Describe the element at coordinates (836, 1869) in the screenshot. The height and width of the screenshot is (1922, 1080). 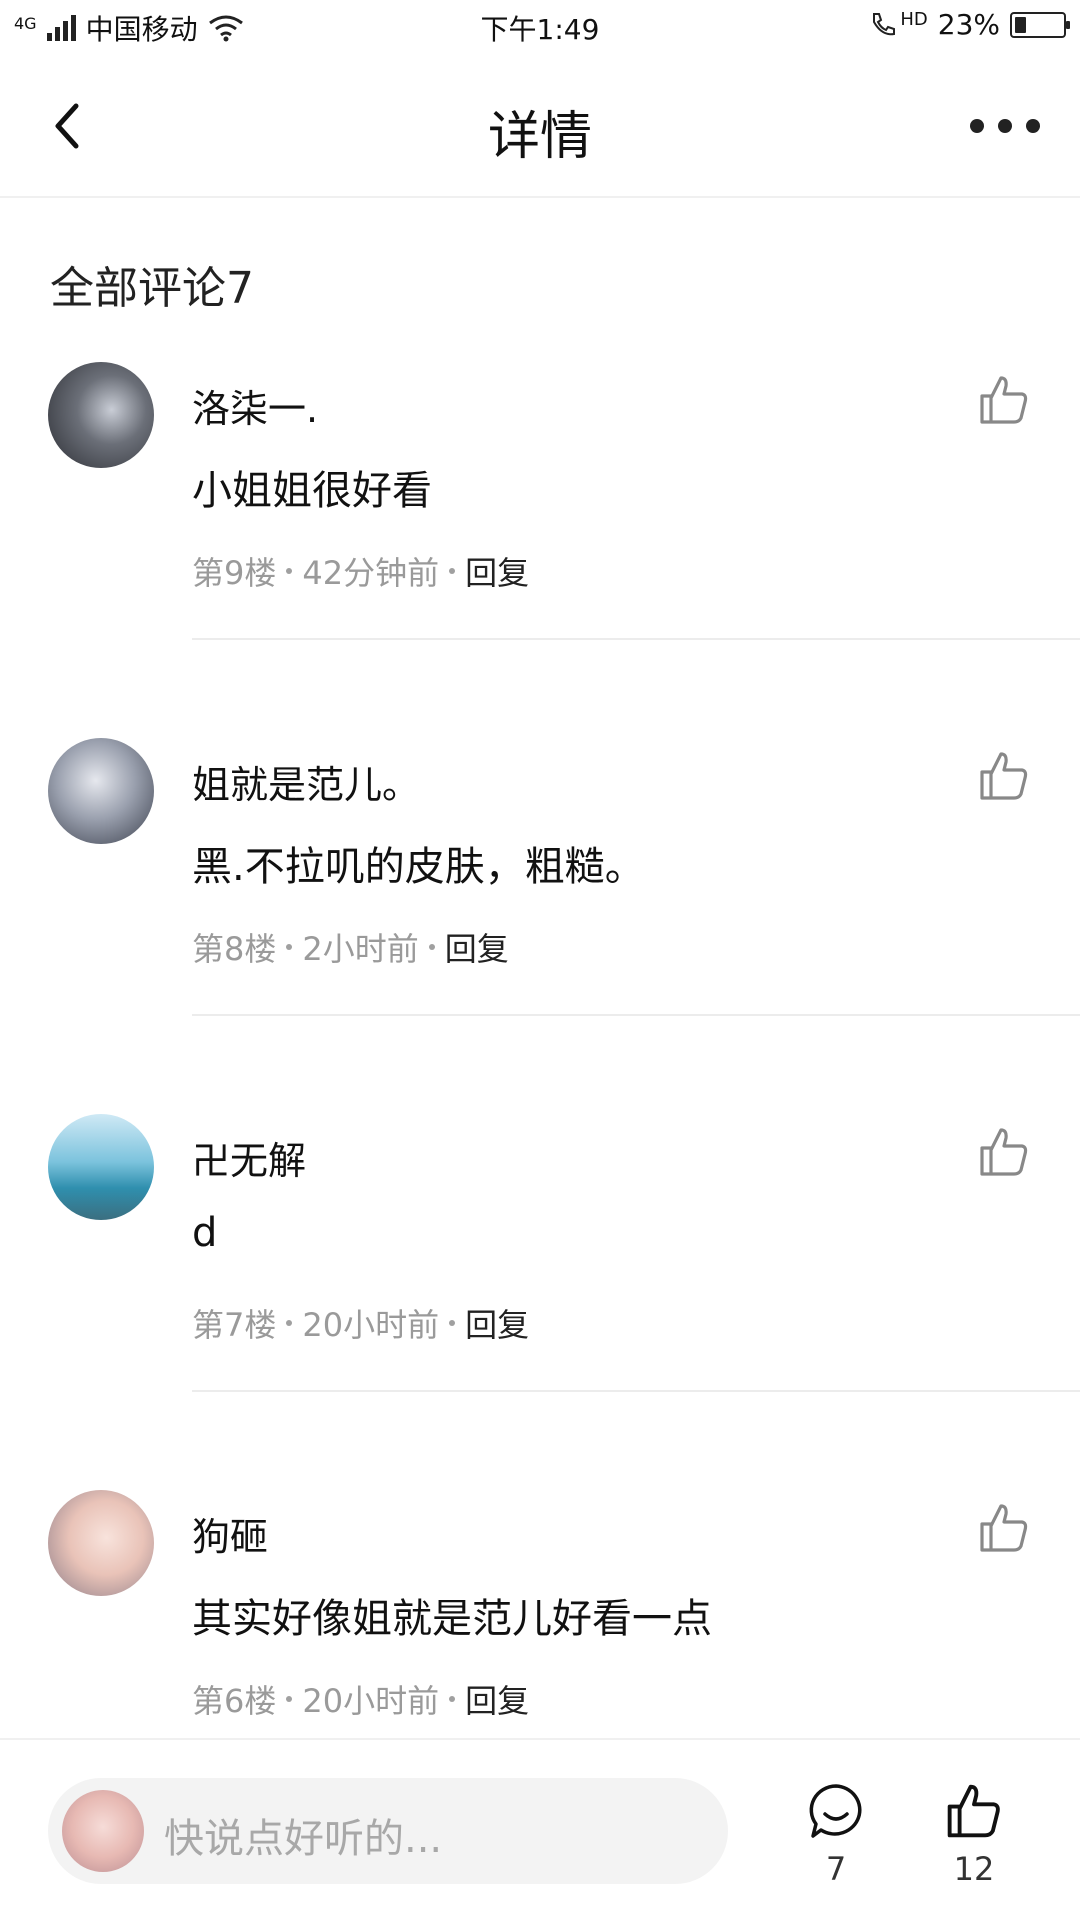
I see `comment-count: 7` at that location.